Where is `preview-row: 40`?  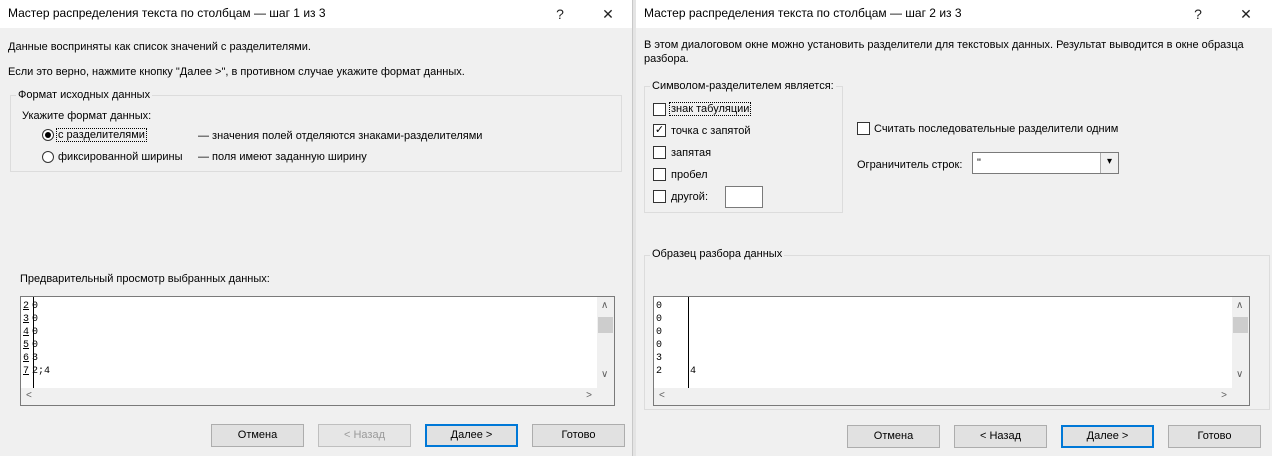
preview-row: 40 is located at coordinates (30, 332).